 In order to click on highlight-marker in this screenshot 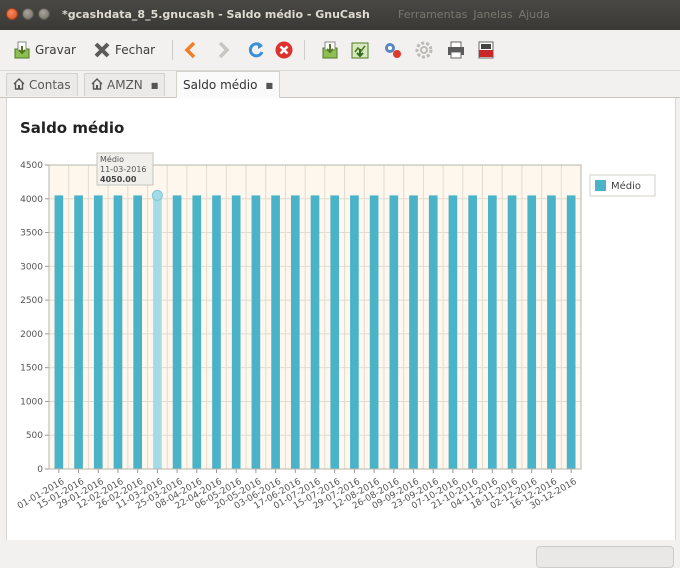, I will do `click(157, 195)`.